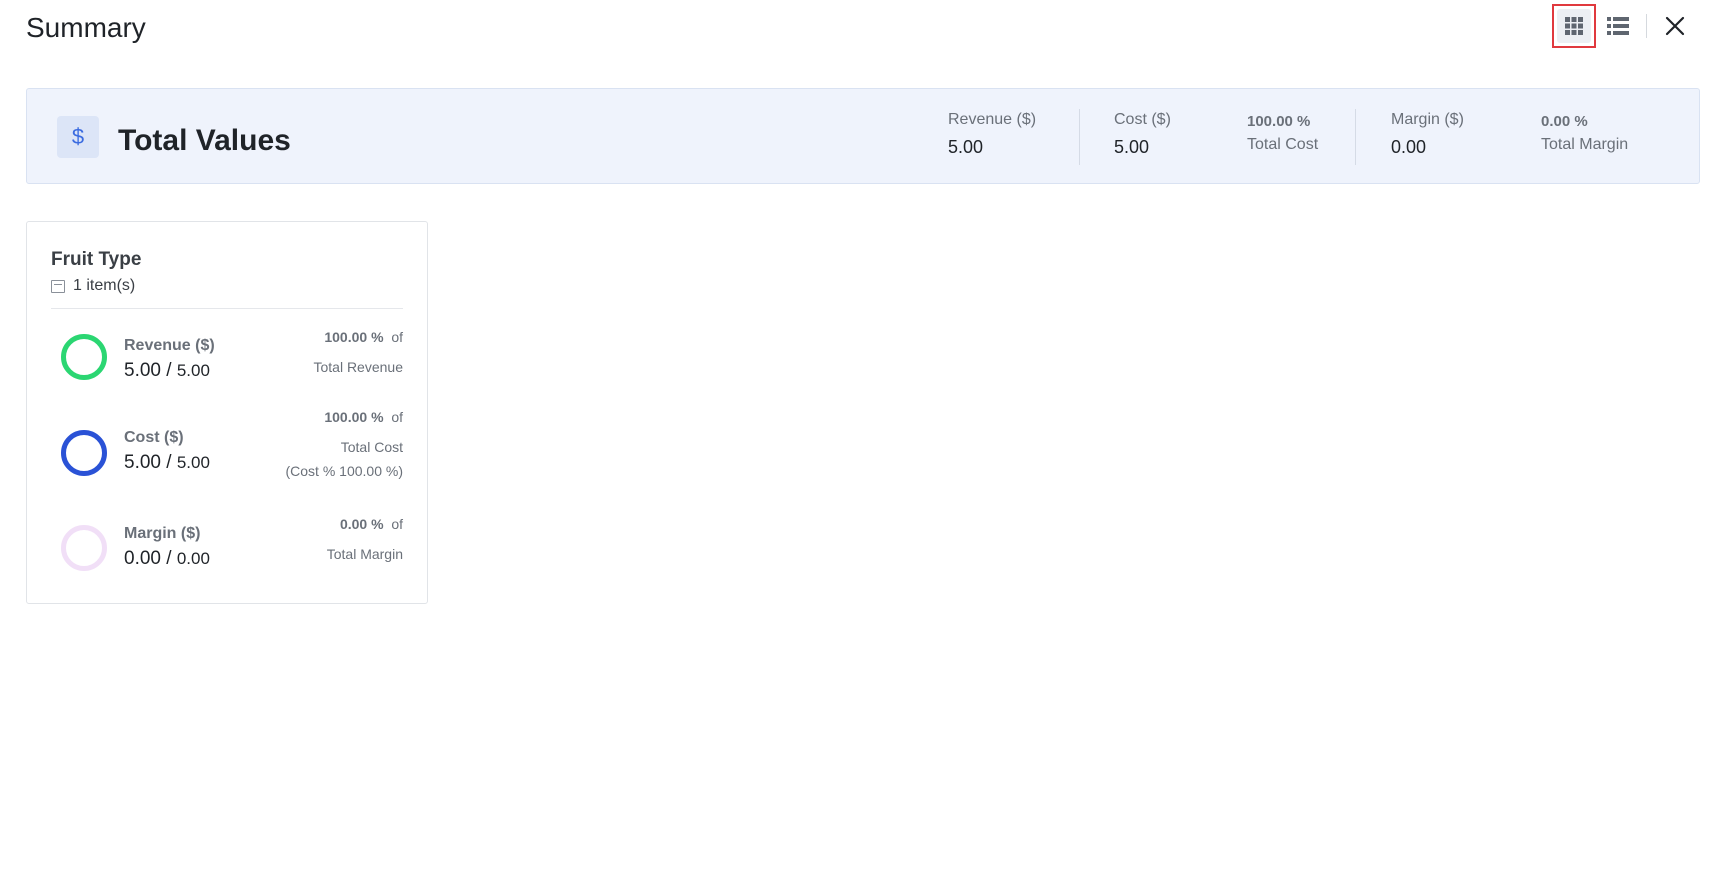 The height and width of the screenshot is (876, 1719). Describe the element at coordinates (1409, 147) in the screenshot. I see `total-margin-value: 0.00` at that location.